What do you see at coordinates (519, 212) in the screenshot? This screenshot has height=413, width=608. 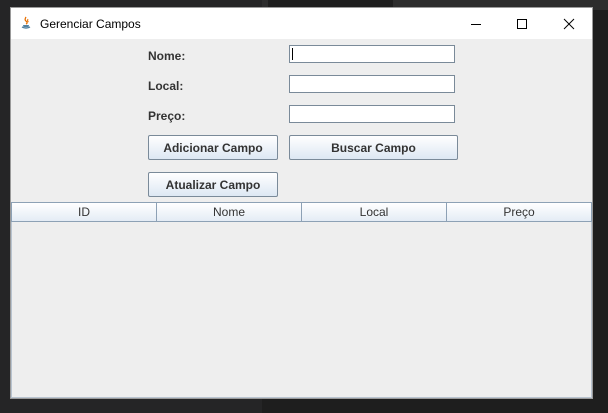 I see `column-header-preco: Preço` at bounding box center [519, 212].